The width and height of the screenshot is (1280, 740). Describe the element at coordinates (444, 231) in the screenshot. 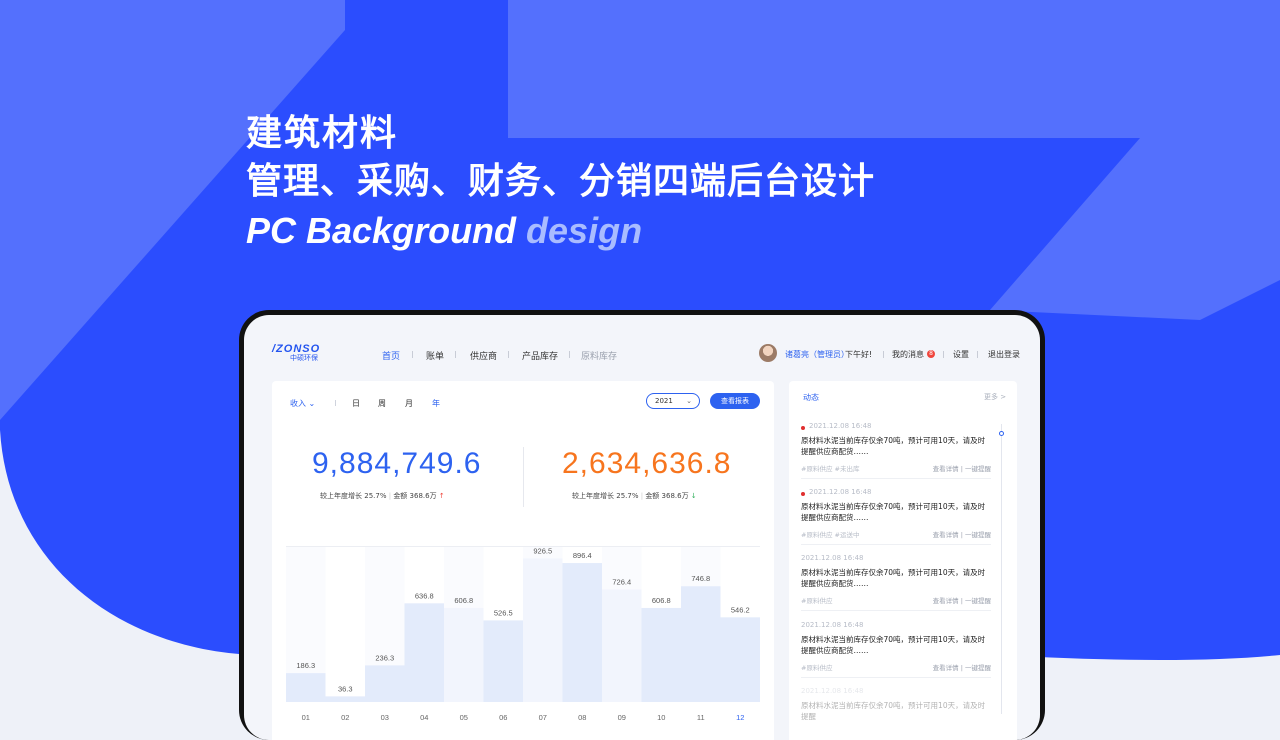

I see `hero-english-title: PC Background design` at that location.